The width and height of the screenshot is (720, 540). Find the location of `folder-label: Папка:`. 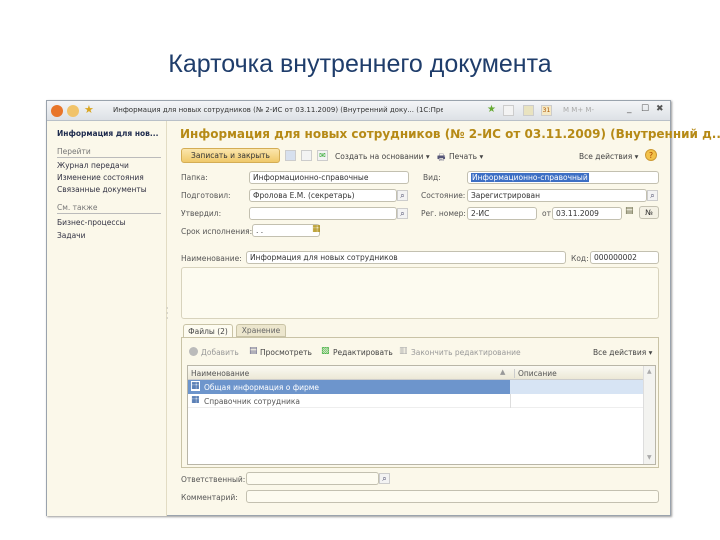

folder-label: Папка: is located at coordinates (194, 177).